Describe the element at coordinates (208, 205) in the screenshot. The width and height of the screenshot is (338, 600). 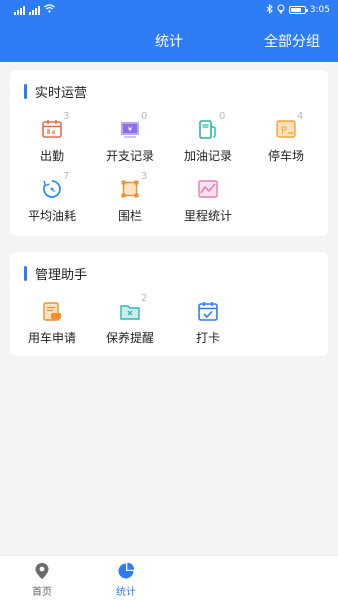
I see `mileage-item: 里程统计` at that location.